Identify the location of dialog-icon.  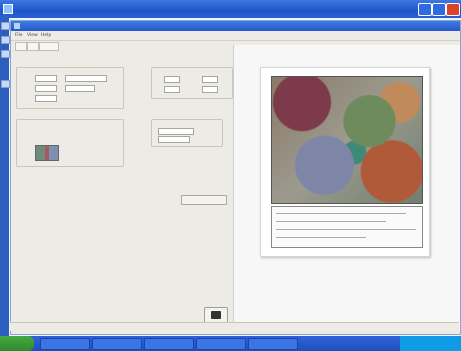
(17, 26).